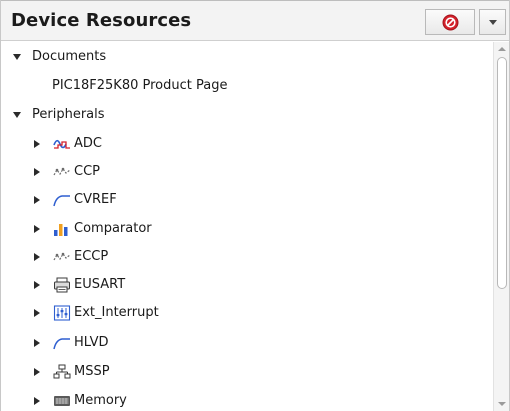 The height and width of the screenshot is (411, 510). What do you see at coordinates (247, 285) in the screenshot?
I see `tree-item-eusart: EUSART` at bounding box center [247, 285].